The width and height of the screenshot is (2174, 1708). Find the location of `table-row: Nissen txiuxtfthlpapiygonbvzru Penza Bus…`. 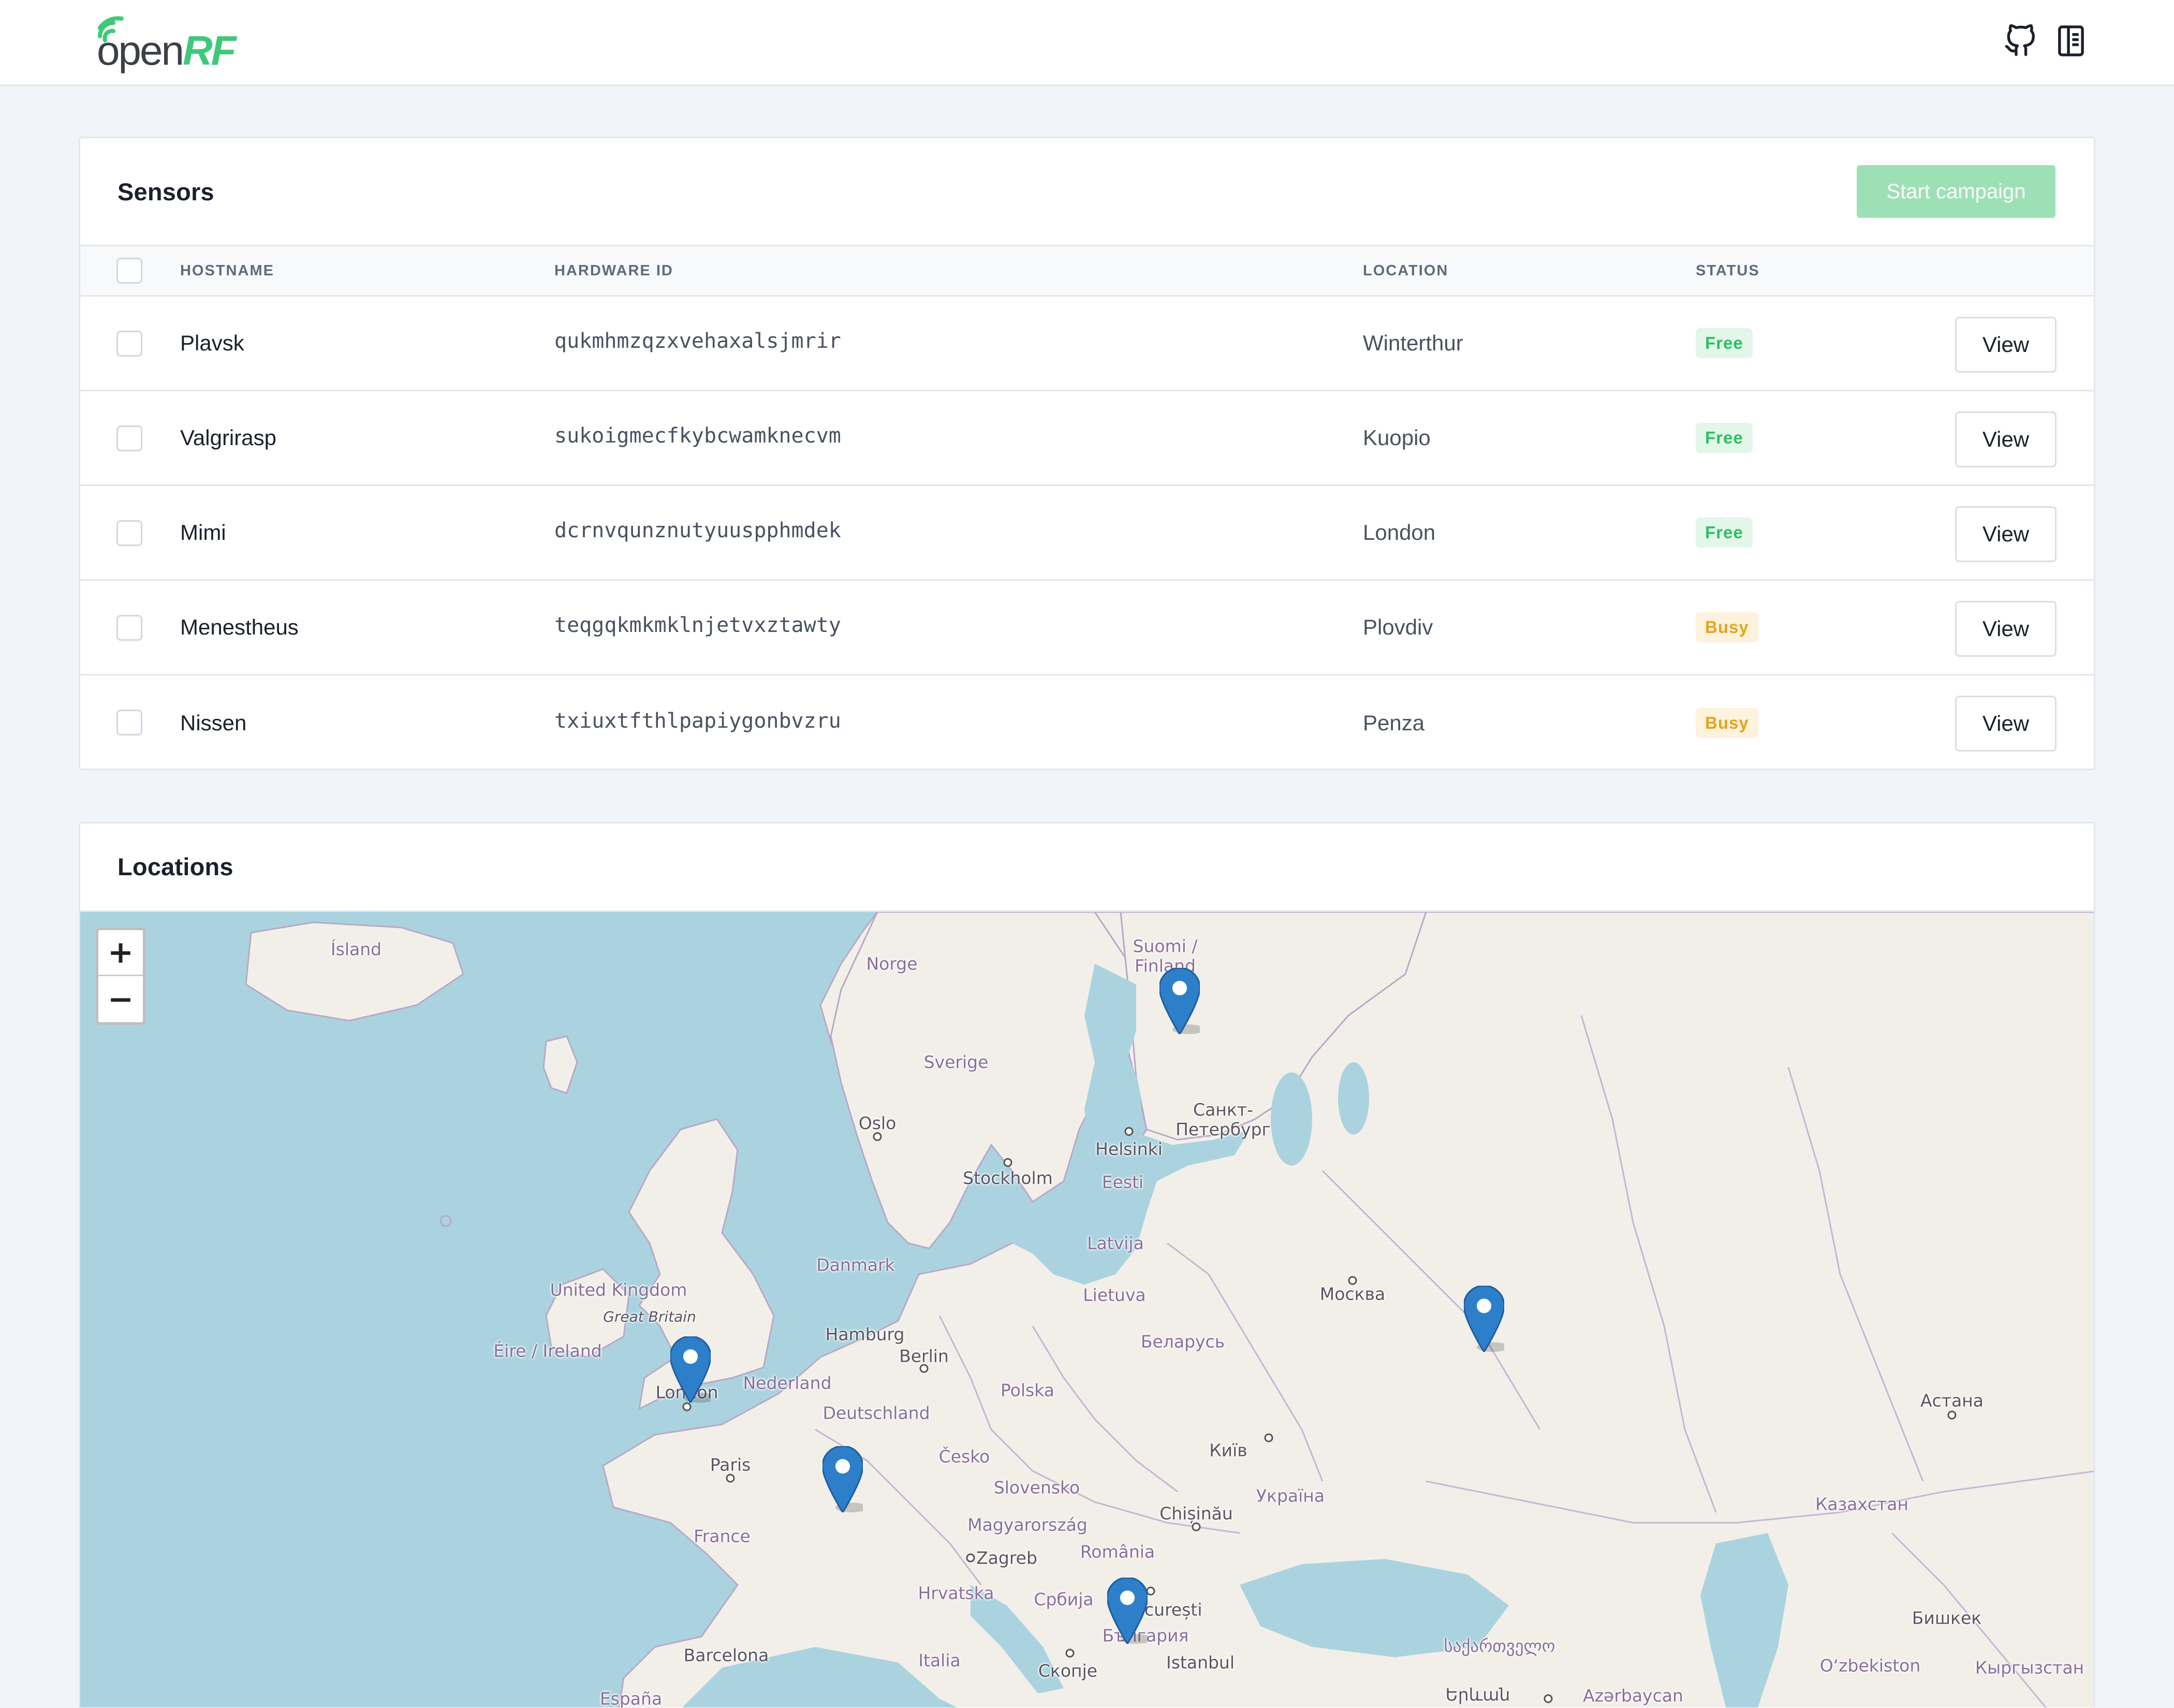

table-row: Nissen txiuxtfthlpapiygonbvzru Penza Bus… is located at coordinates (1087, 722).